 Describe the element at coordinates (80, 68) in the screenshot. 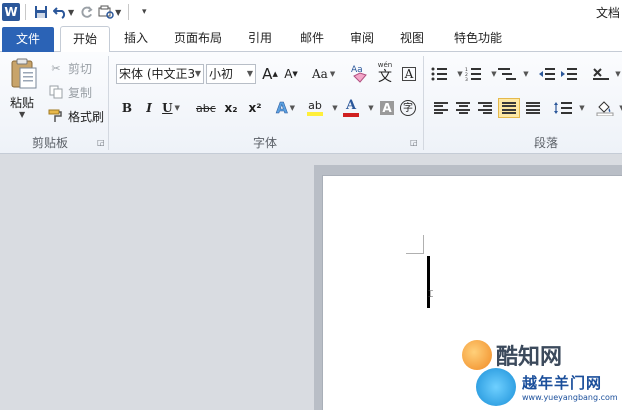

I see `cut-label: 剪切` at that location.